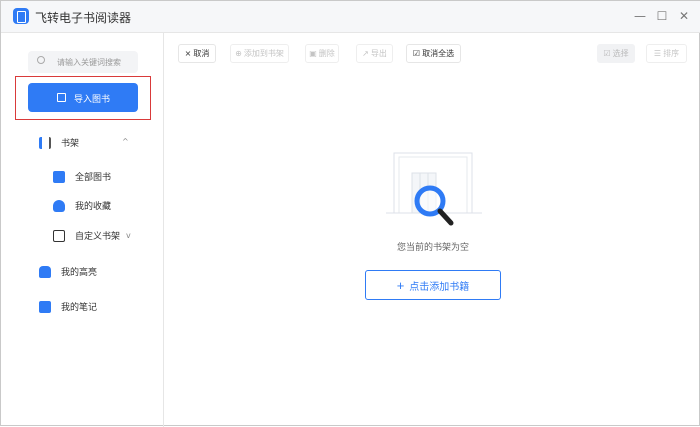 This screenshot has height=427, width=700. I want to click on close-icon: ×, so click(188, 53).